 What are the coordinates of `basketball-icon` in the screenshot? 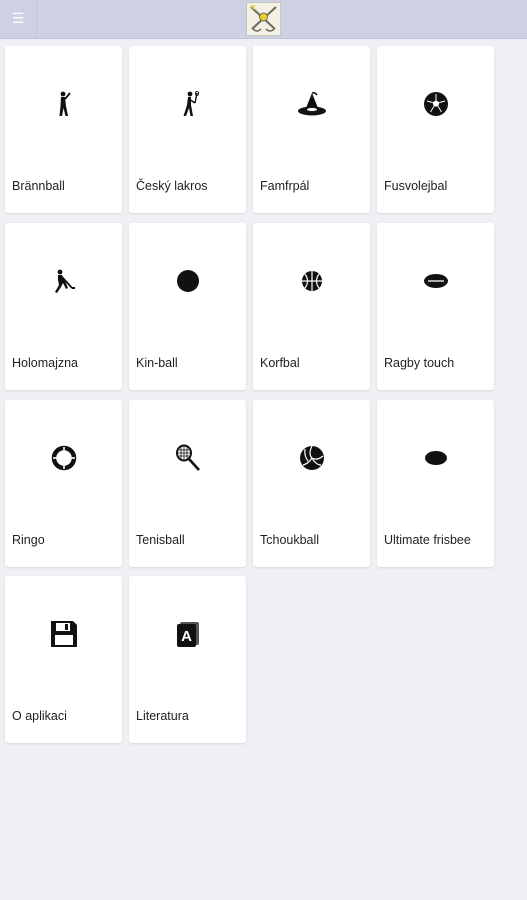 It's located at (311, 281).